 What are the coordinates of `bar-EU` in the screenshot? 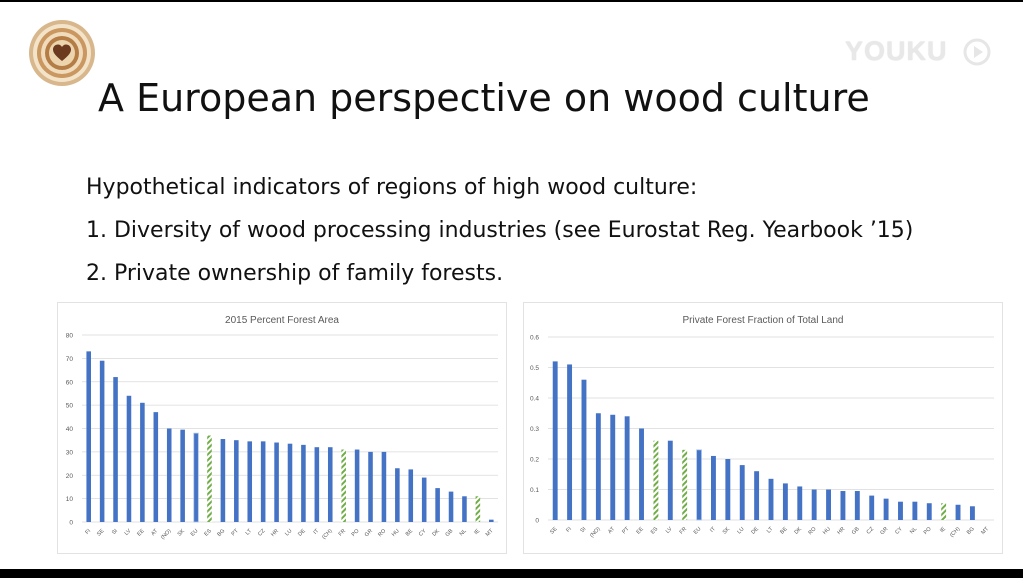 It's located at (699, 485).